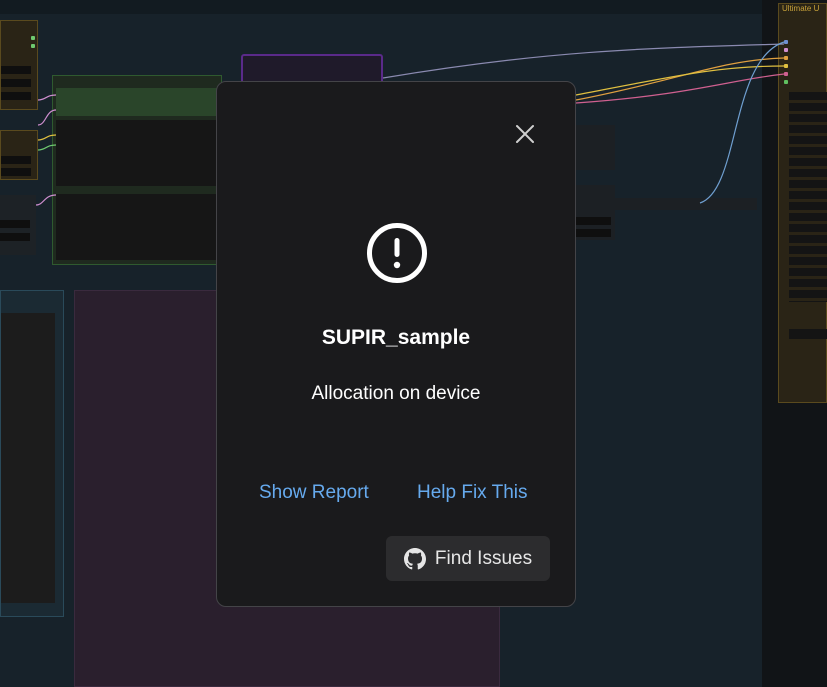 The height and width of the screenshot is (687, 827). What do you see at coordinates (396, 337) in the screenshot?
I see `failed-node-name: SUPIR_sample` at bounding box center [396, 337].